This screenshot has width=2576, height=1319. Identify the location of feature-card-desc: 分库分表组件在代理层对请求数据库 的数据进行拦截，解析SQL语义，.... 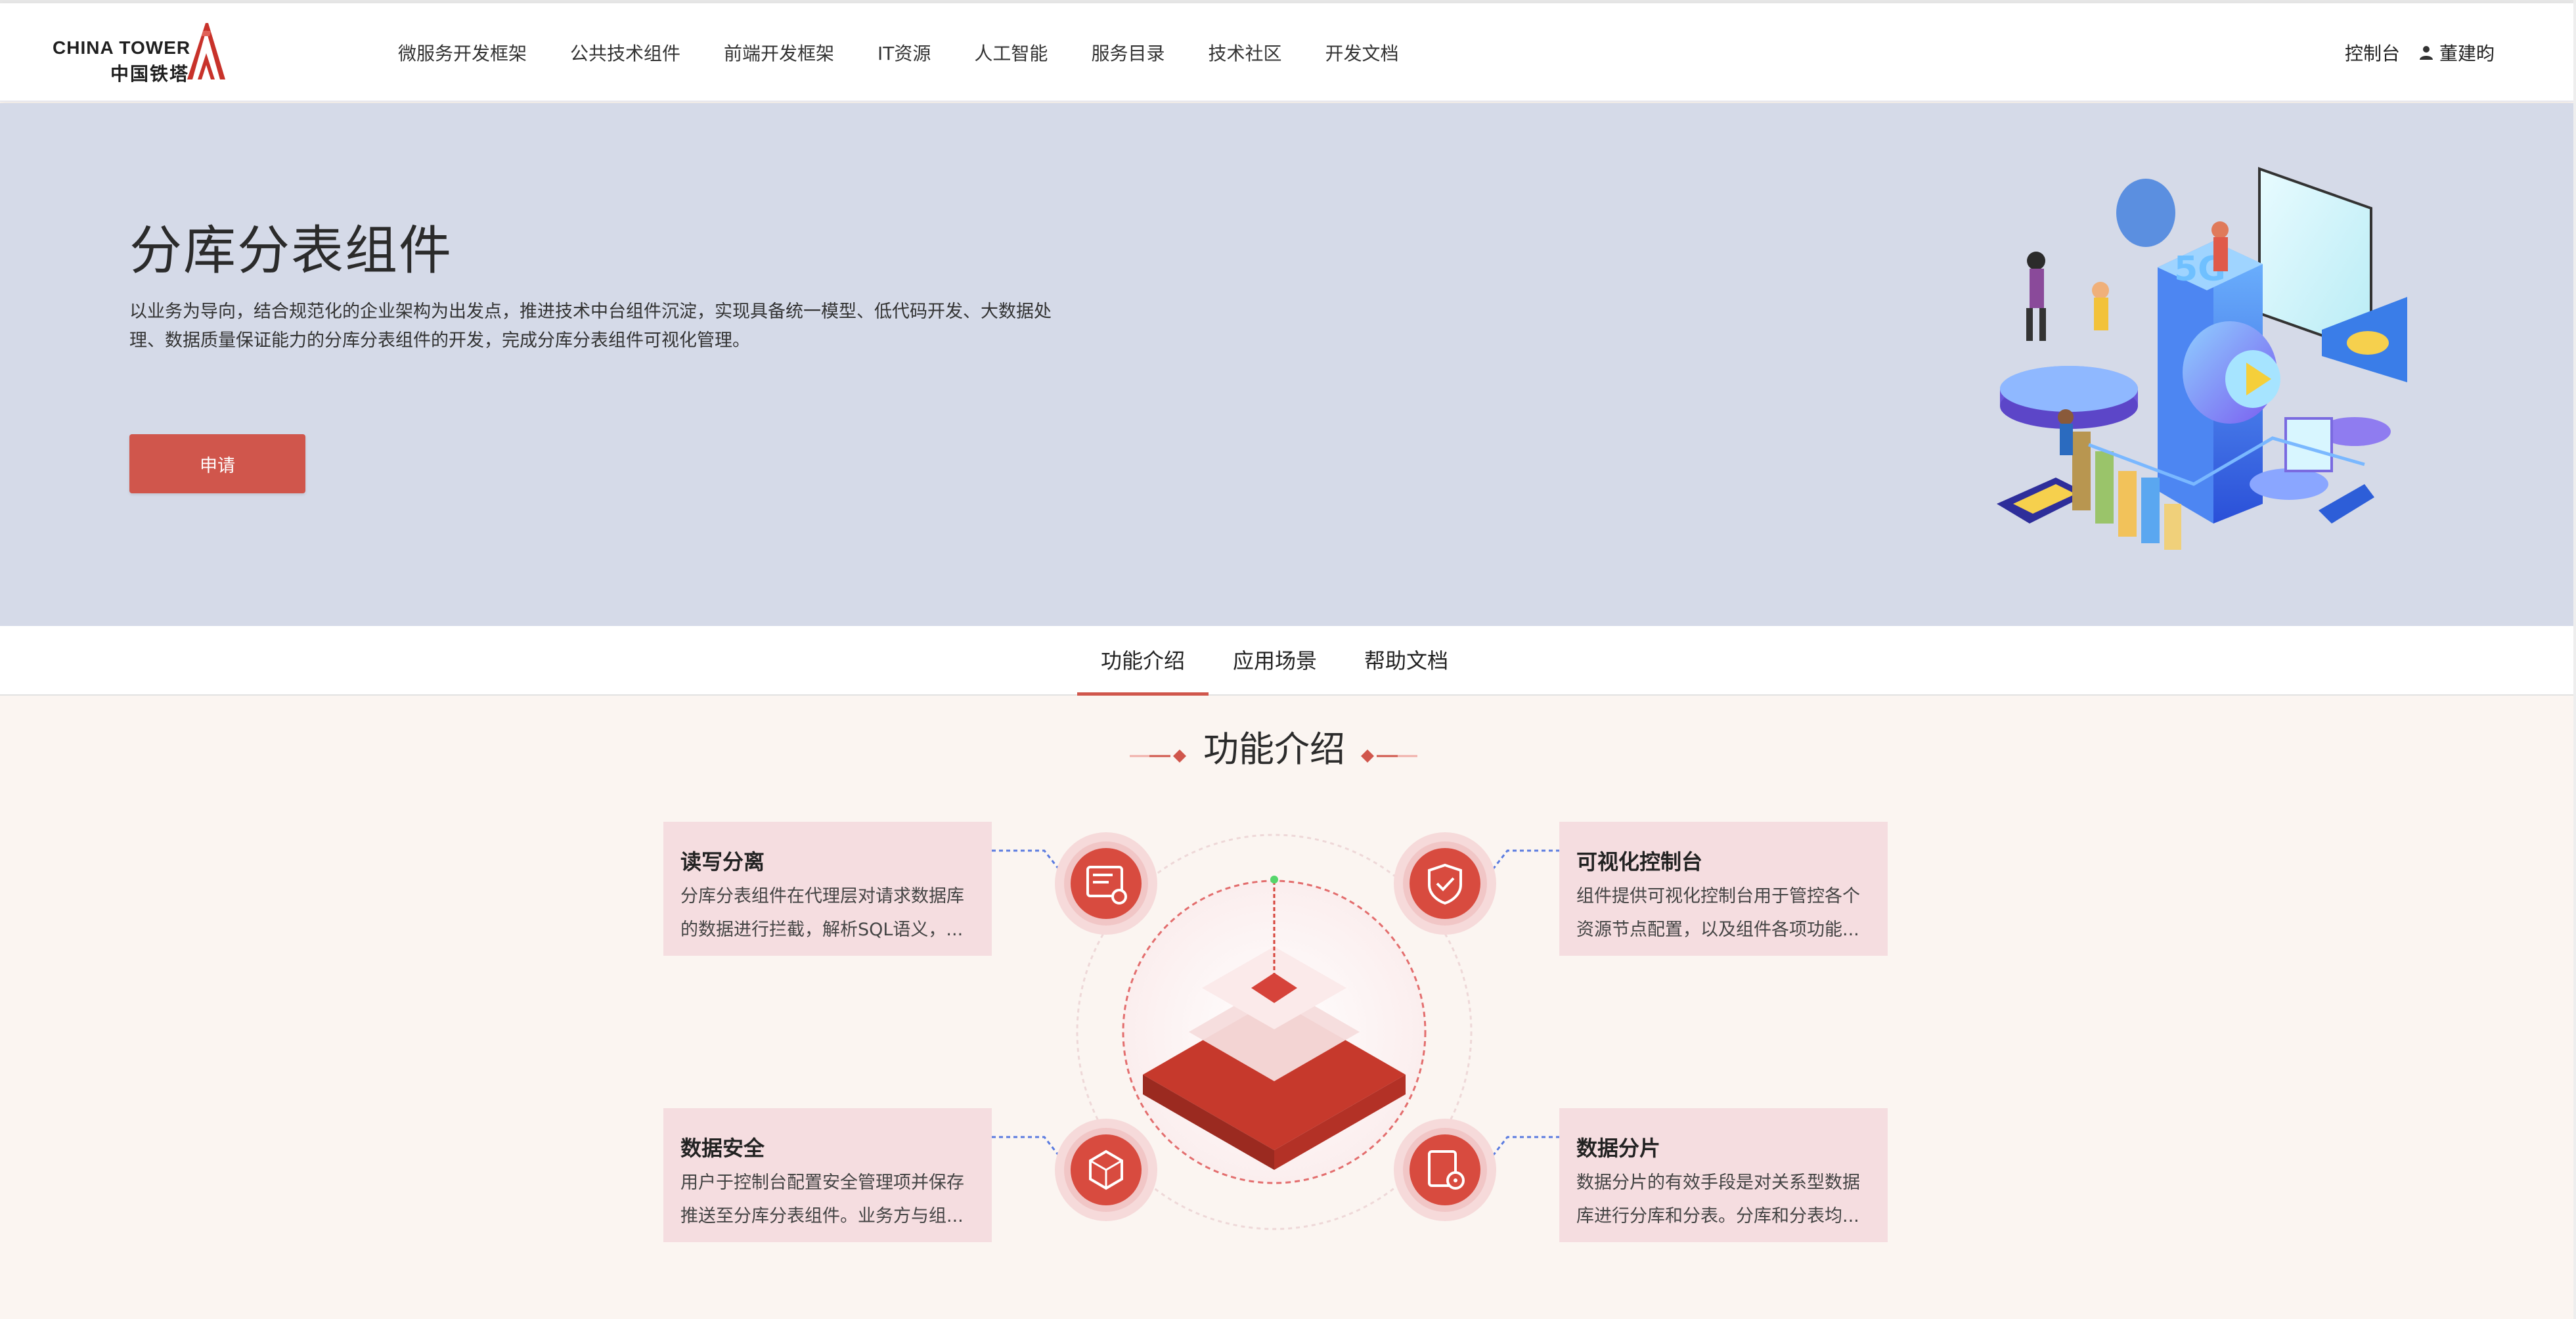
(828, 913).